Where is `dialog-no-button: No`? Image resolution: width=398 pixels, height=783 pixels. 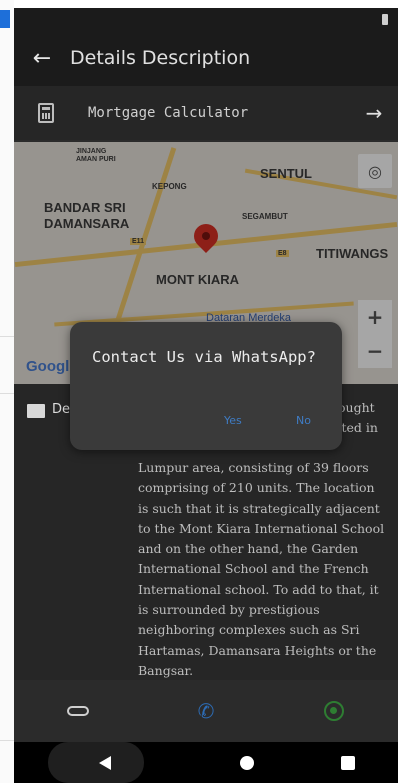
dialog-no-button: No is located at coordinates (303, 420).